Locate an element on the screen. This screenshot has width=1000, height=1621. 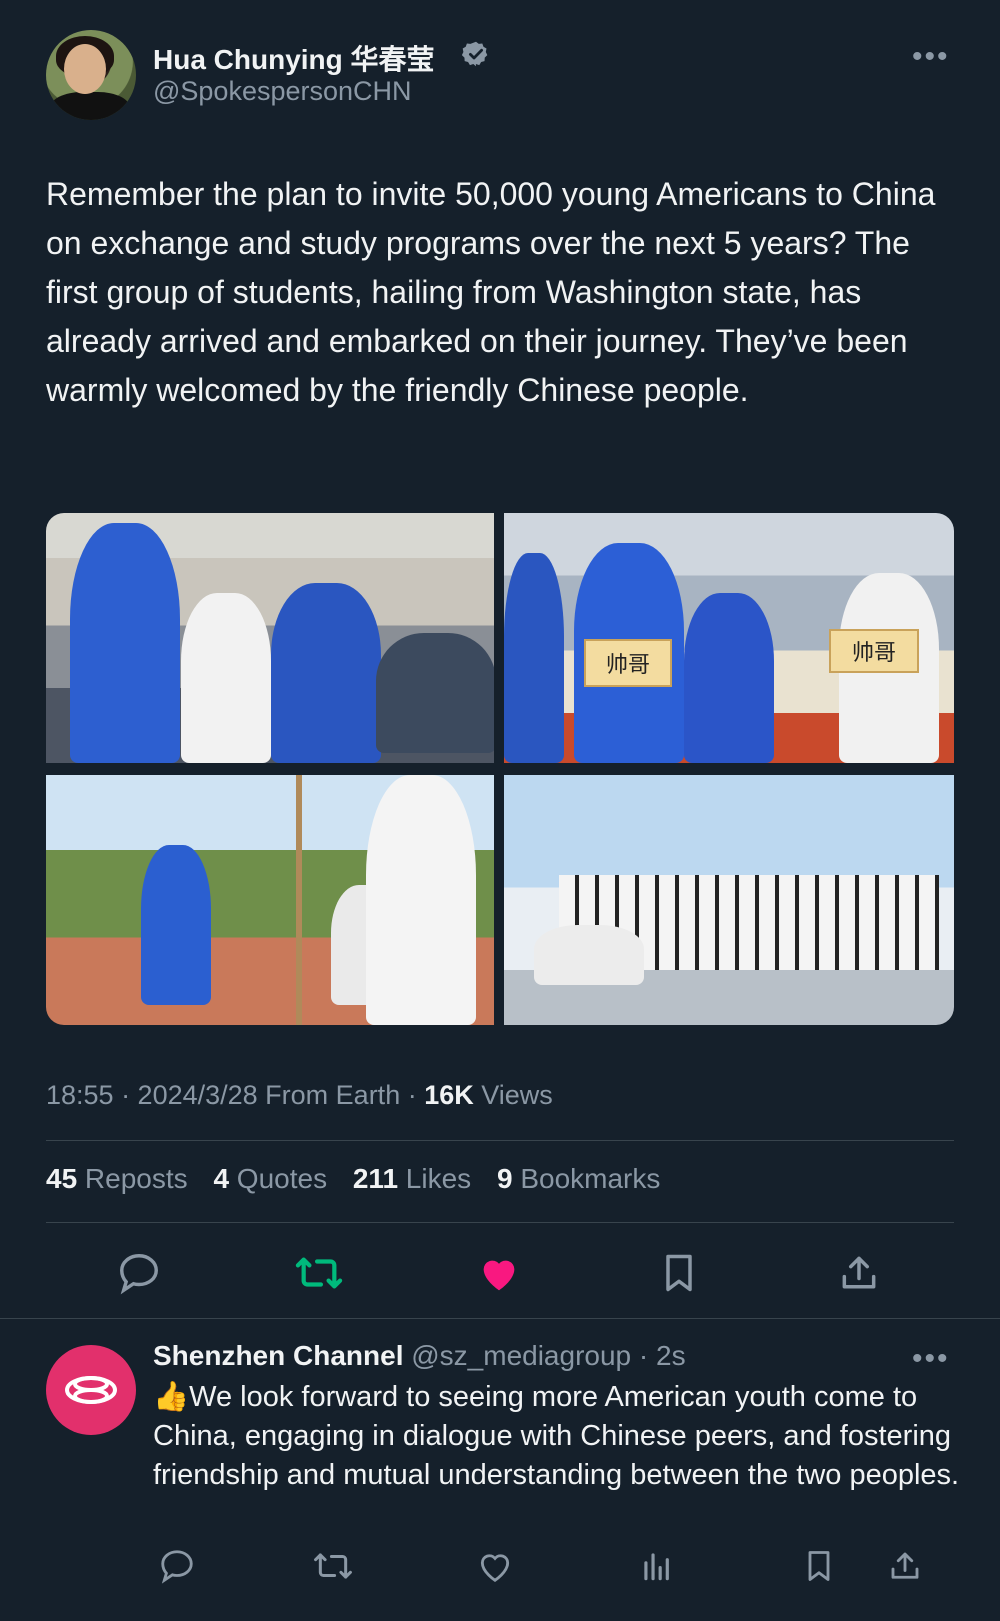
views-icon is located at coordinates (657, 1566).